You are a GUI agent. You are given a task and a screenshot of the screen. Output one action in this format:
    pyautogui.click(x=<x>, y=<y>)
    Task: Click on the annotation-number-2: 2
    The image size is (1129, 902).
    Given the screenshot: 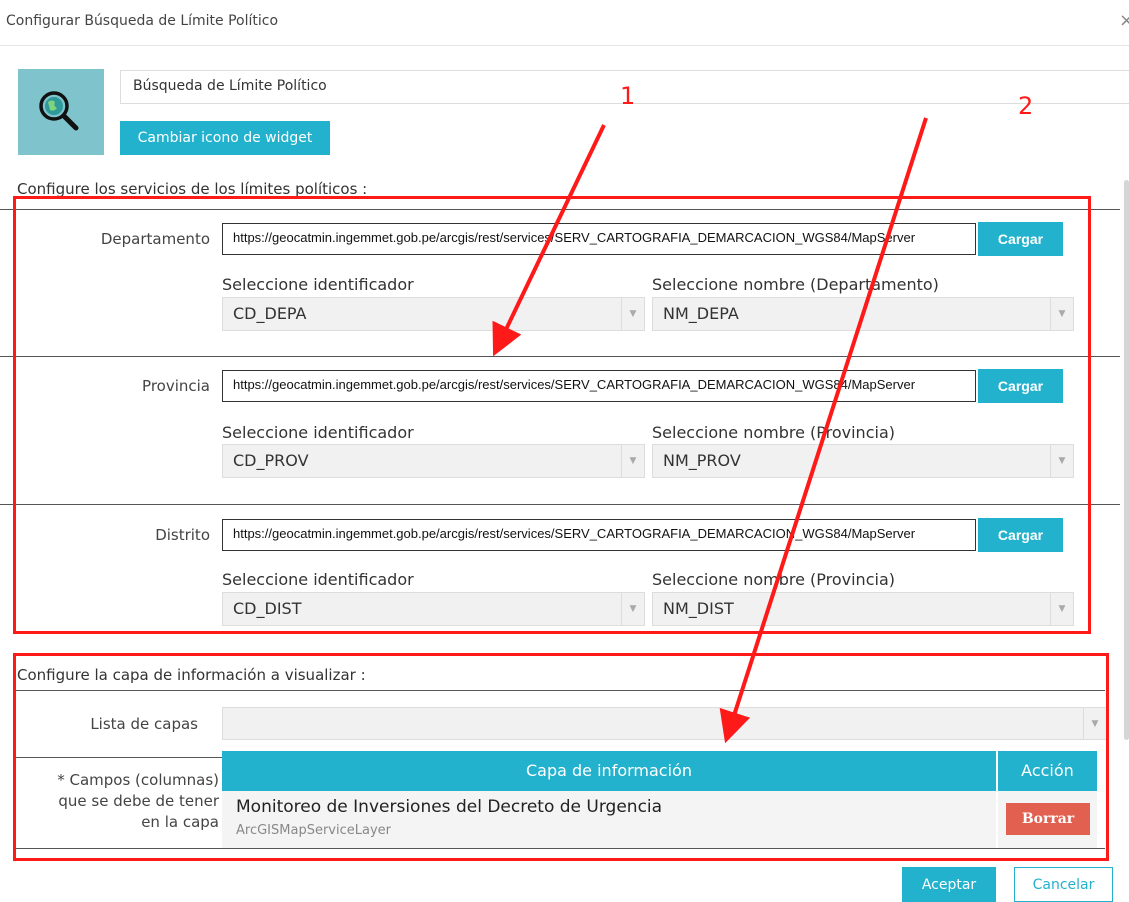 What is the action you would take?
    pyautogui.click(x=1026, y=106)
    